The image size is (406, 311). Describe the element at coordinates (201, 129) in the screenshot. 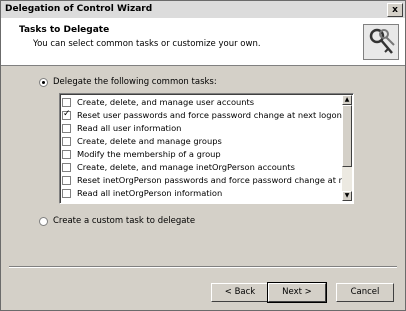

I see `list-item: Read all user information` at that location.